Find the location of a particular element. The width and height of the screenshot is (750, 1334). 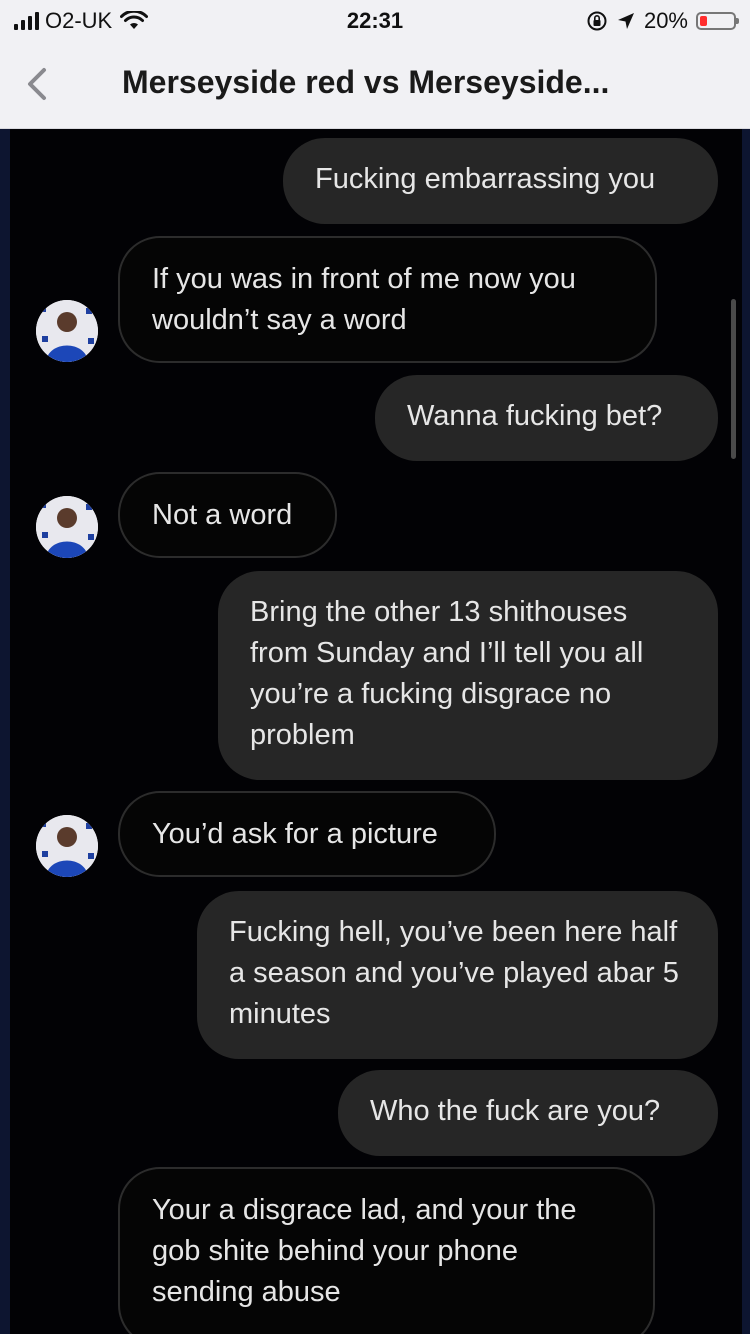

rotation-lock-icon is located at coordinates (597, 21).